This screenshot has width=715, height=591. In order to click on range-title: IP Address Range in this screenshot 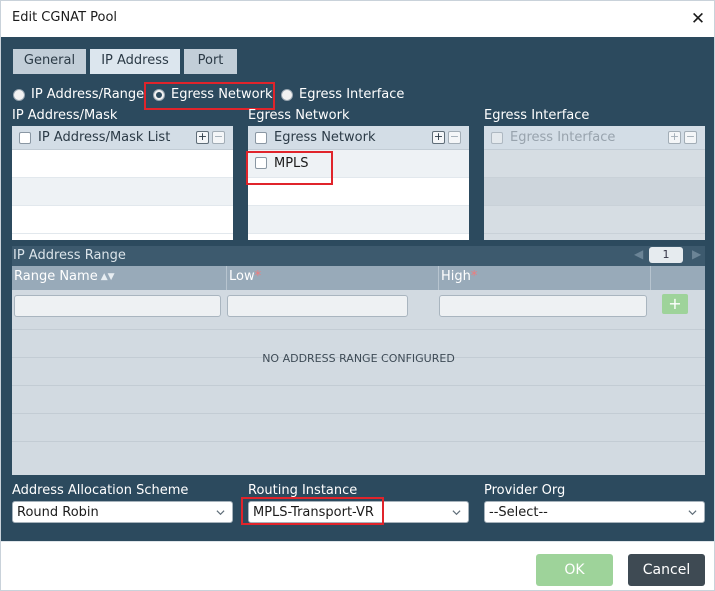, I will do `click(69, 255)`.